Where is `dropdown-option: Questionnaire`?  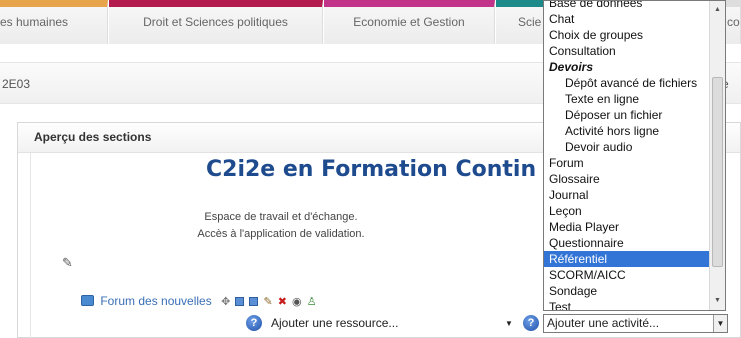
dropdown-option: Questionnaire is located at coordinates (627, 243).